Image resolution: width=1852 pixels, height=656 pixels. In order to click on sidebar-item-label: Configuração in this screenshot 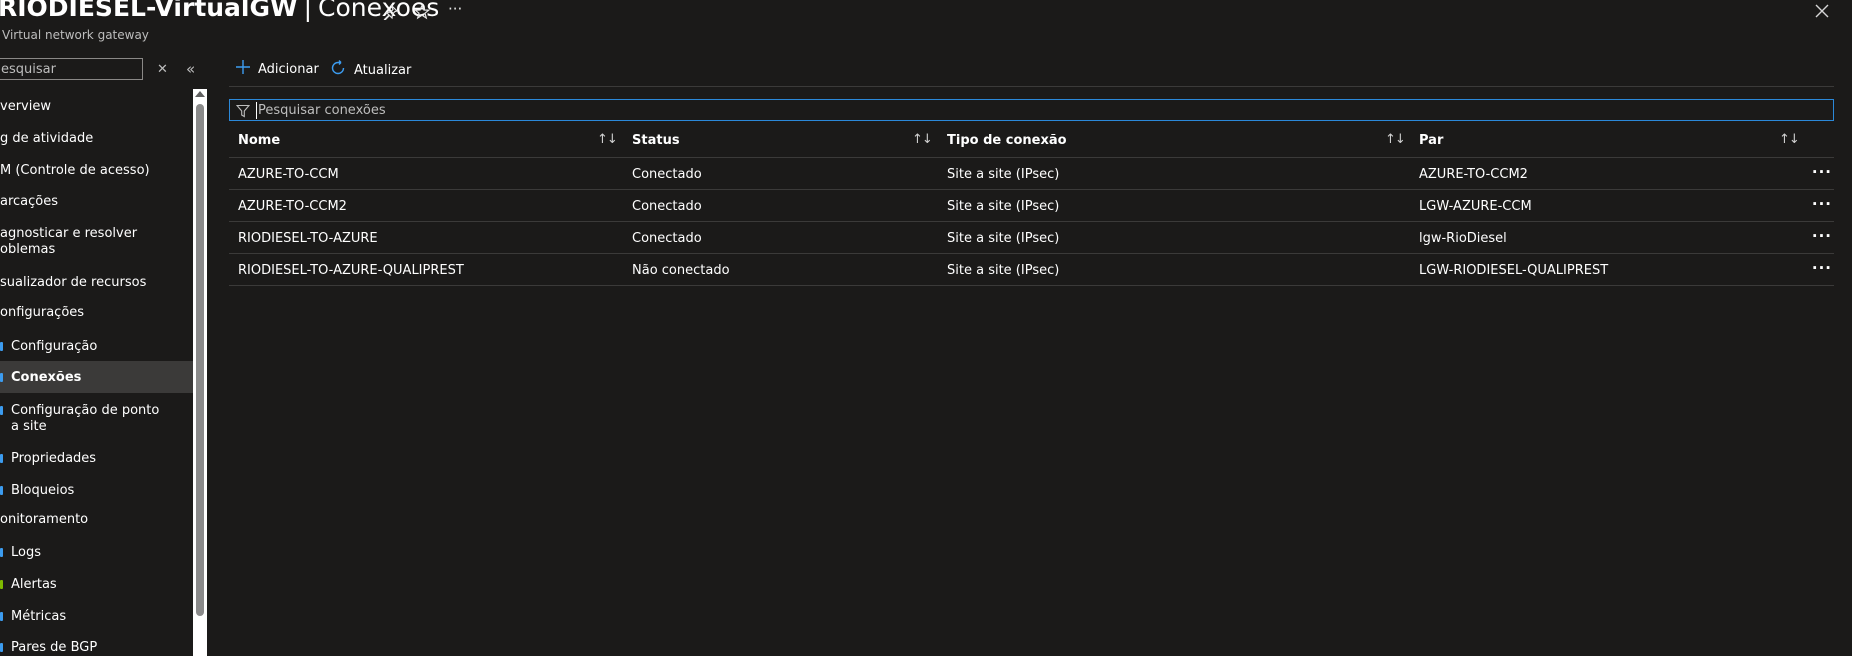, I will do `click(54, 346)`.